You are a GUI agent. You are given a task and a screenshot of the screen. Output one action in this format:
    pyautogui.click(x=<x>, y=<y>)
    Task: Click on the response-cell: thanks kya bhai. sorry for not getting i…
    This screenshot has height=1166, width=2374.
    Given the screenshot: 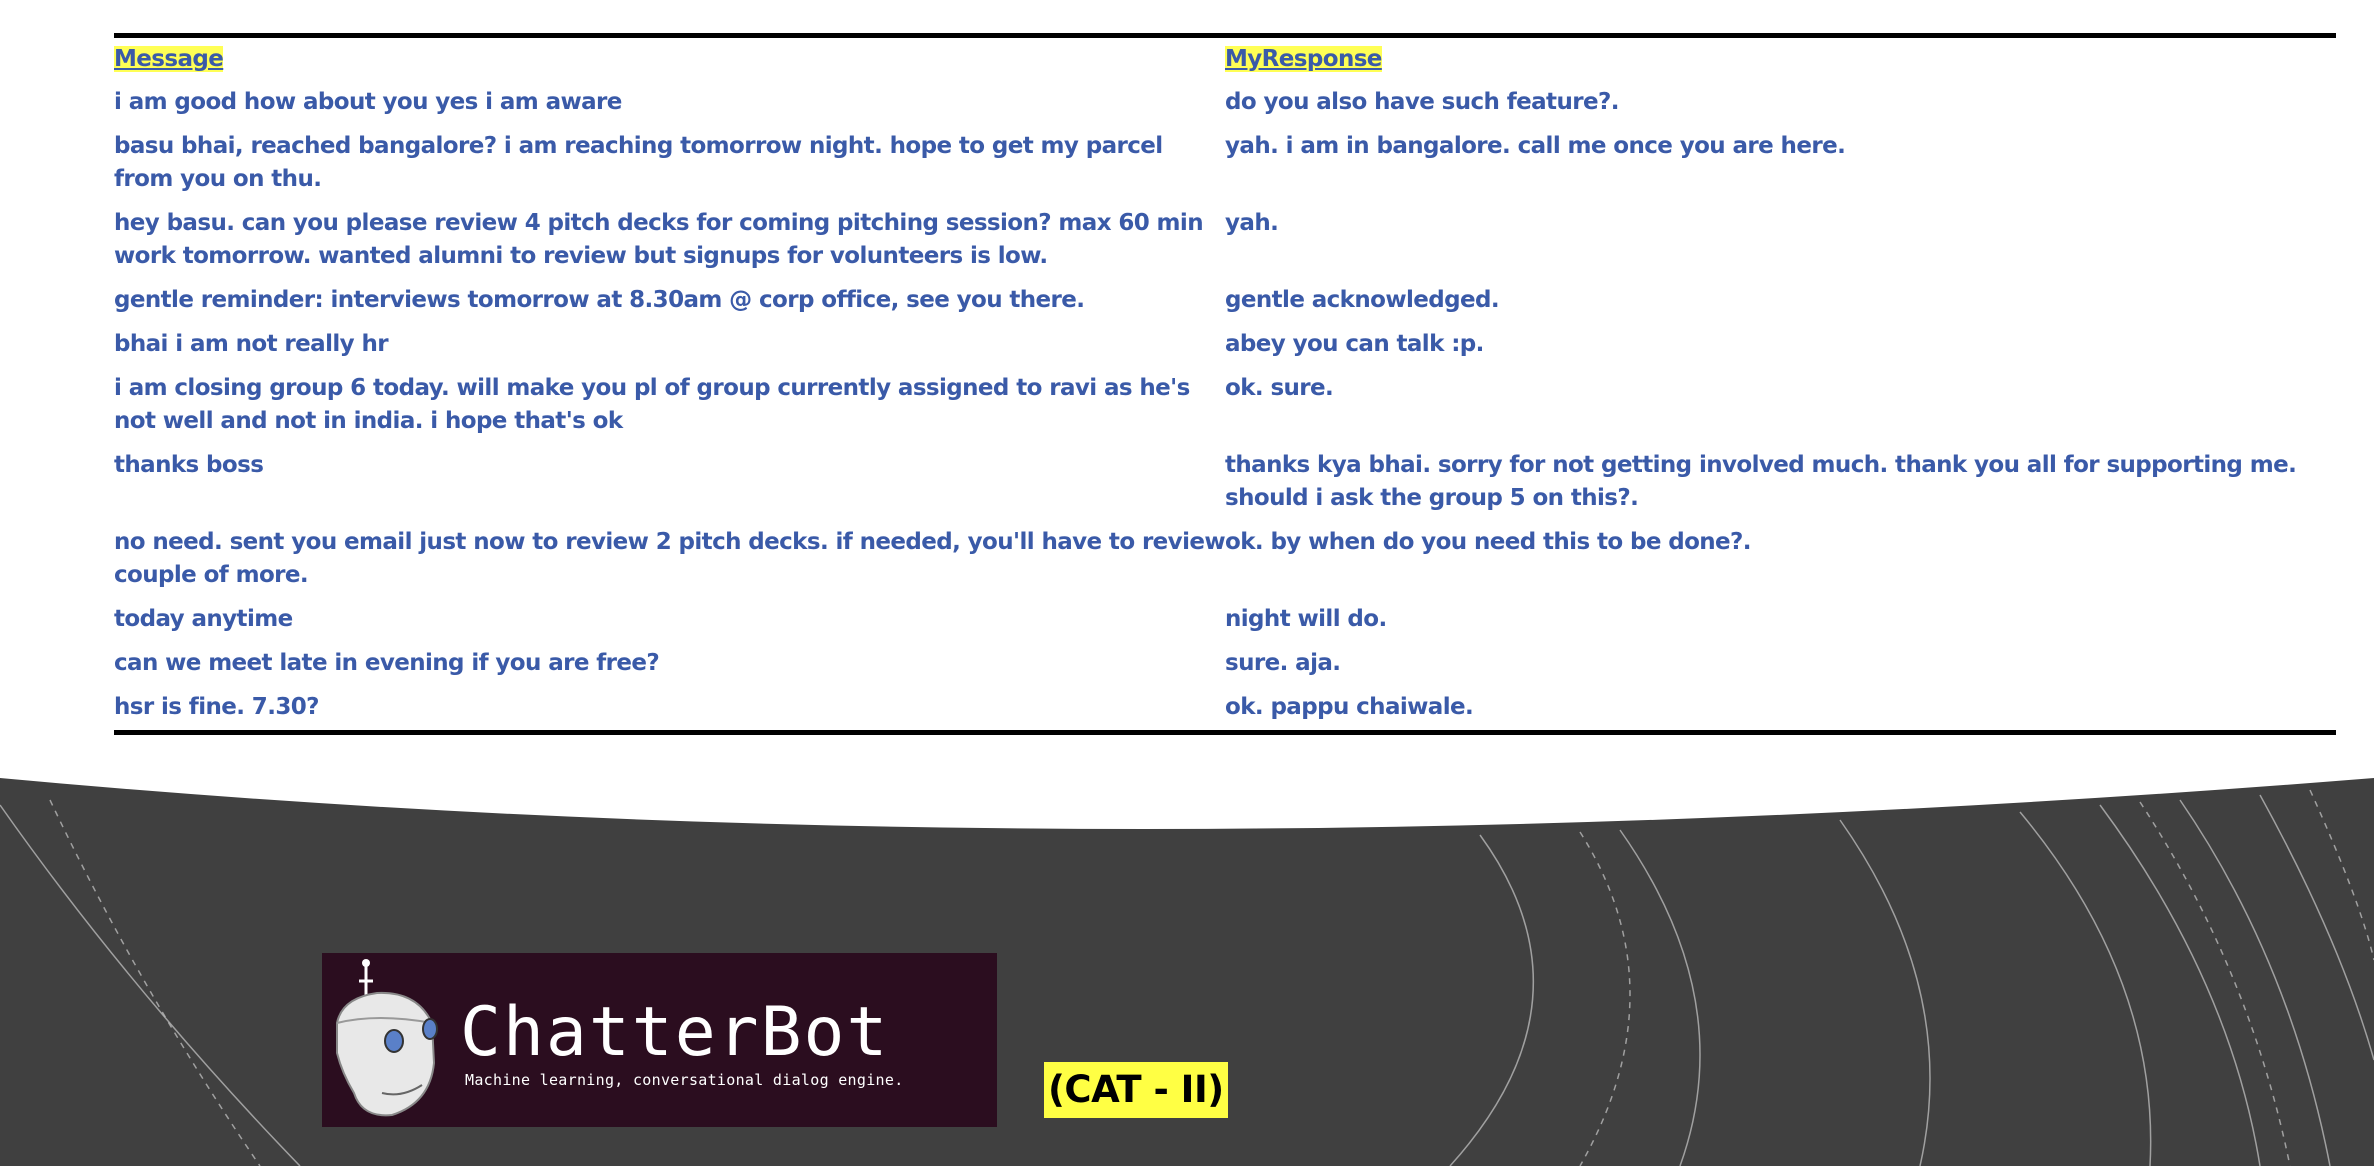 What is the action you would take?
    pyautogui.click(x=1761, y=481)
    